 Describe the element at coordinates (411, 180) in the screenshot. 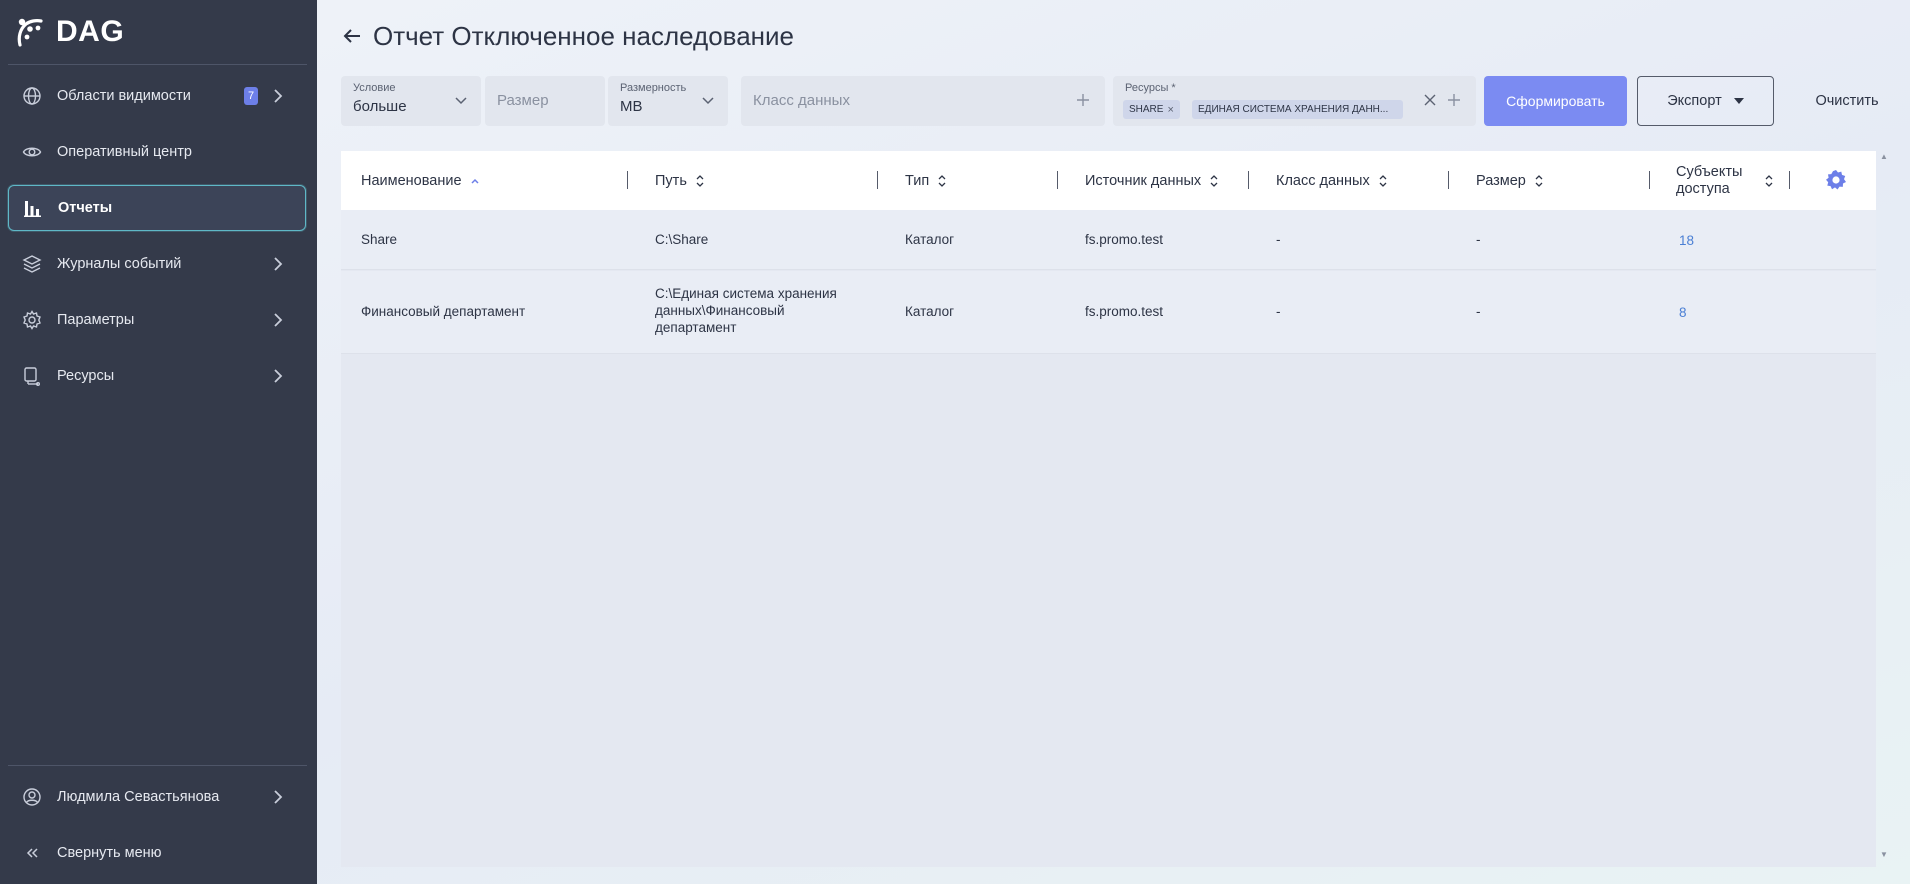

I see `column-label: Наименование` at that location.